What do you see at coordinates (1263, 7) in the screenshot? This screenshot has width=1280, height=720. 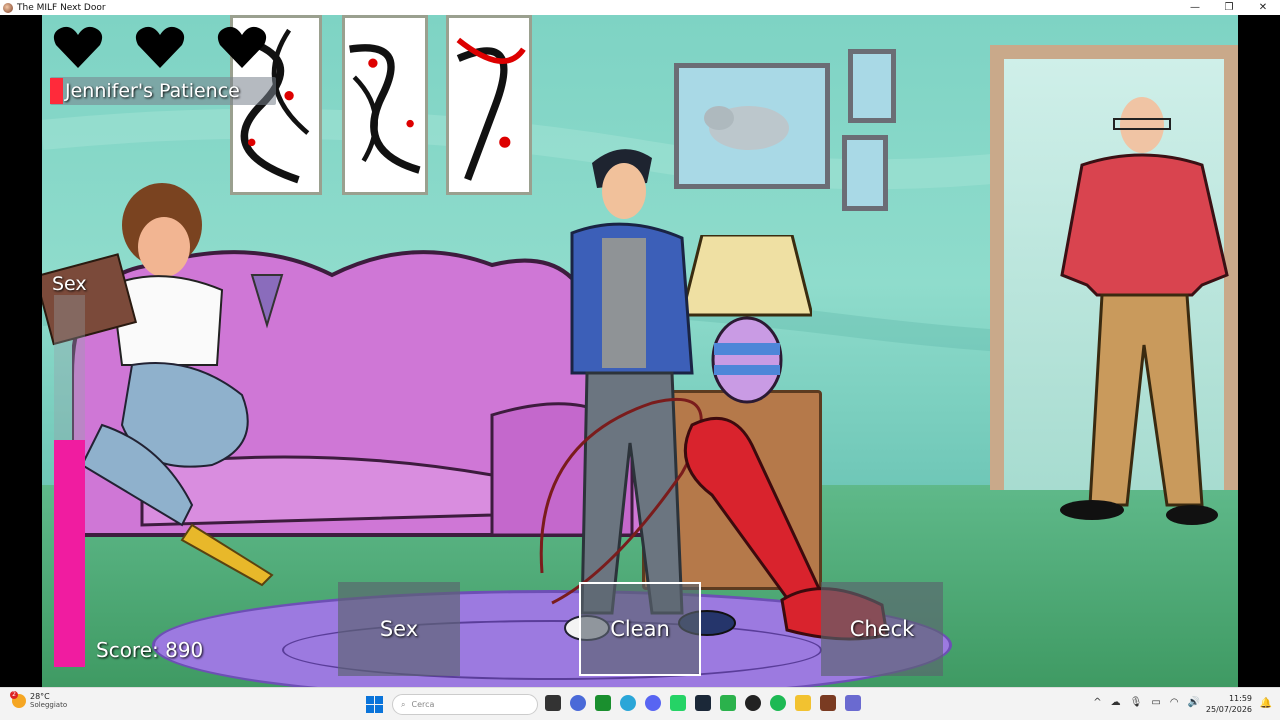 I see `close-button: ✕` at bounding box center [1263, 7].